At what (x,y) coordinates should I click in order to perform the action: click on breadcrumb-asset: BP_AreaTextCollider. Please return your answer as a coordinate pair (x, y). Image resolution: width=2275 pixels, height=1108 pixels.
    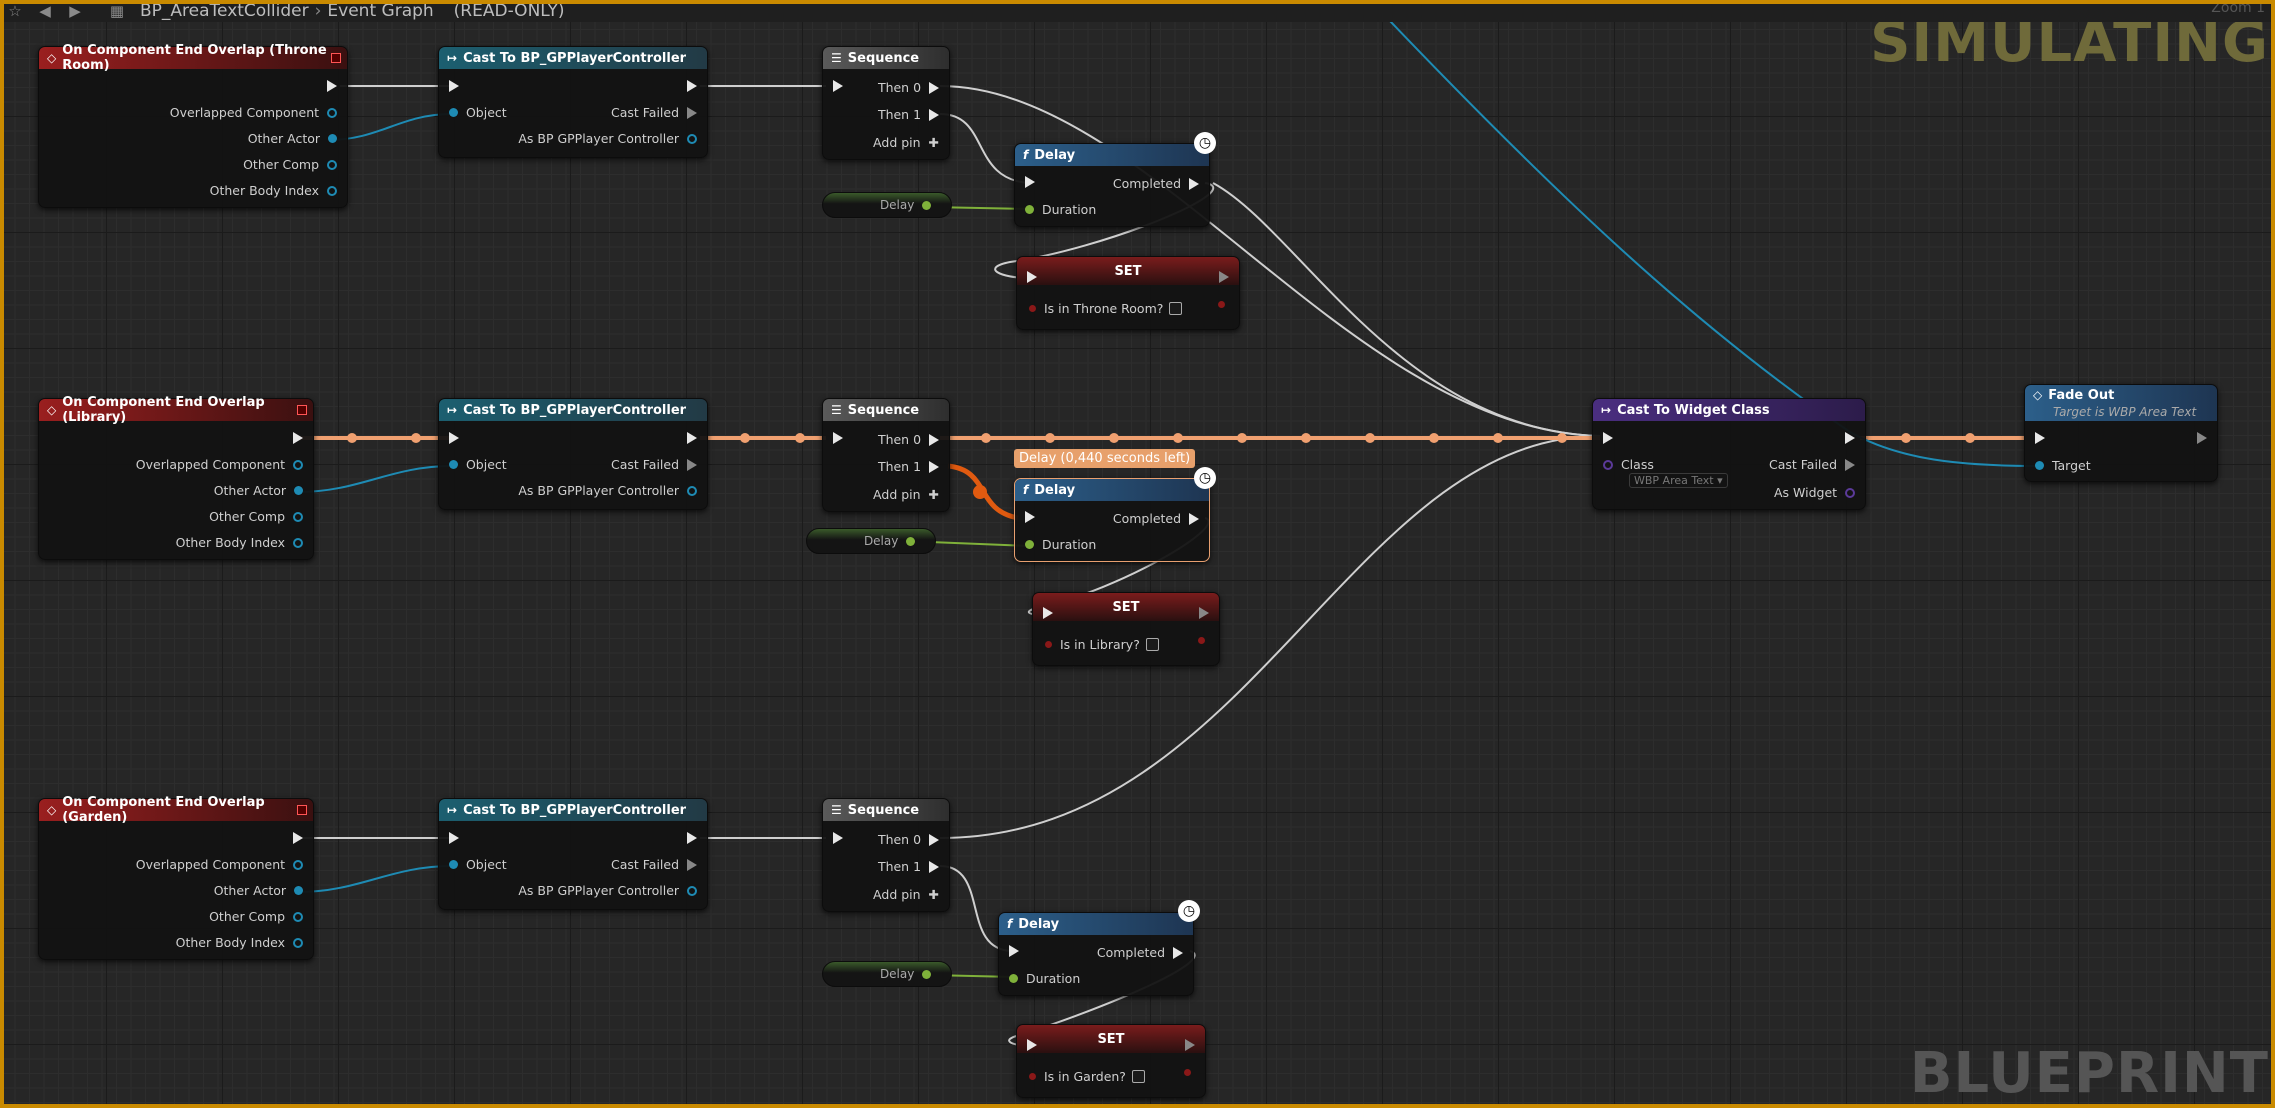
    Looking at the image, I should click on (224, 11).